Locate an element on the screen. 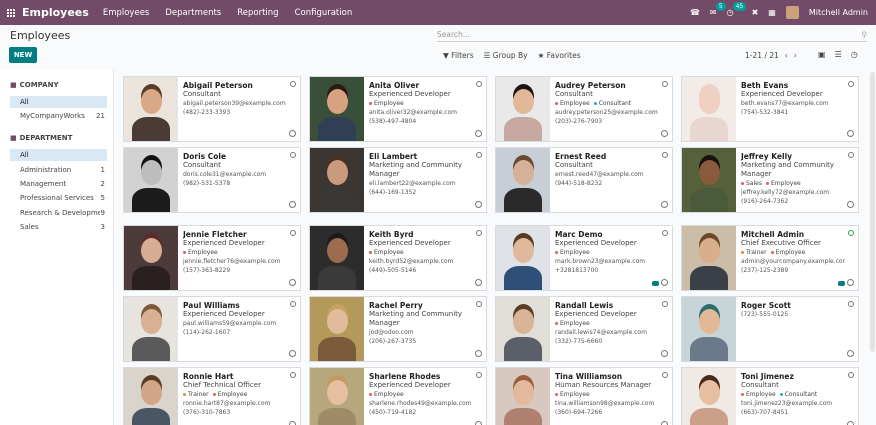  pager-next-icon: › is located at coordinates (795, 55).